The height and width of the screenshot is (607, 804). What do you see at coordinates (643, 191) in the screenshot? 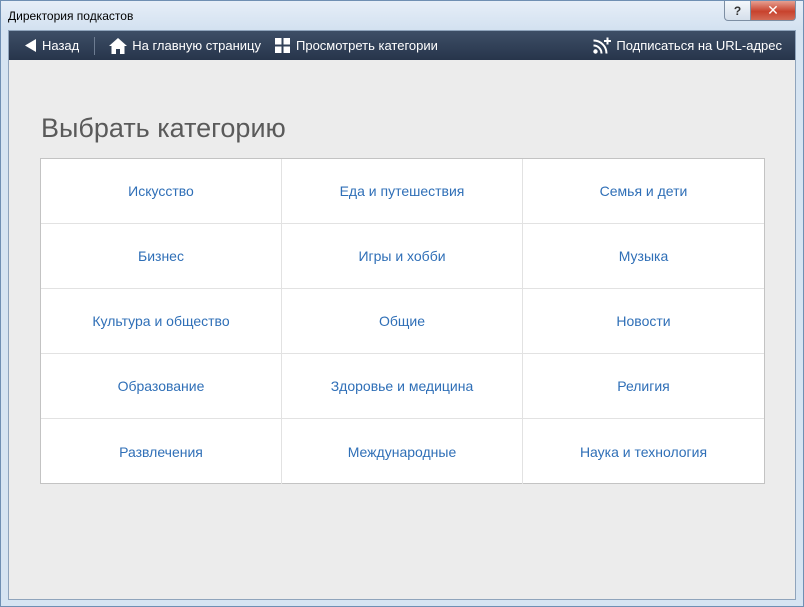
I see `category-family-kids: Семья и дети` at bounding box center [643, 191].